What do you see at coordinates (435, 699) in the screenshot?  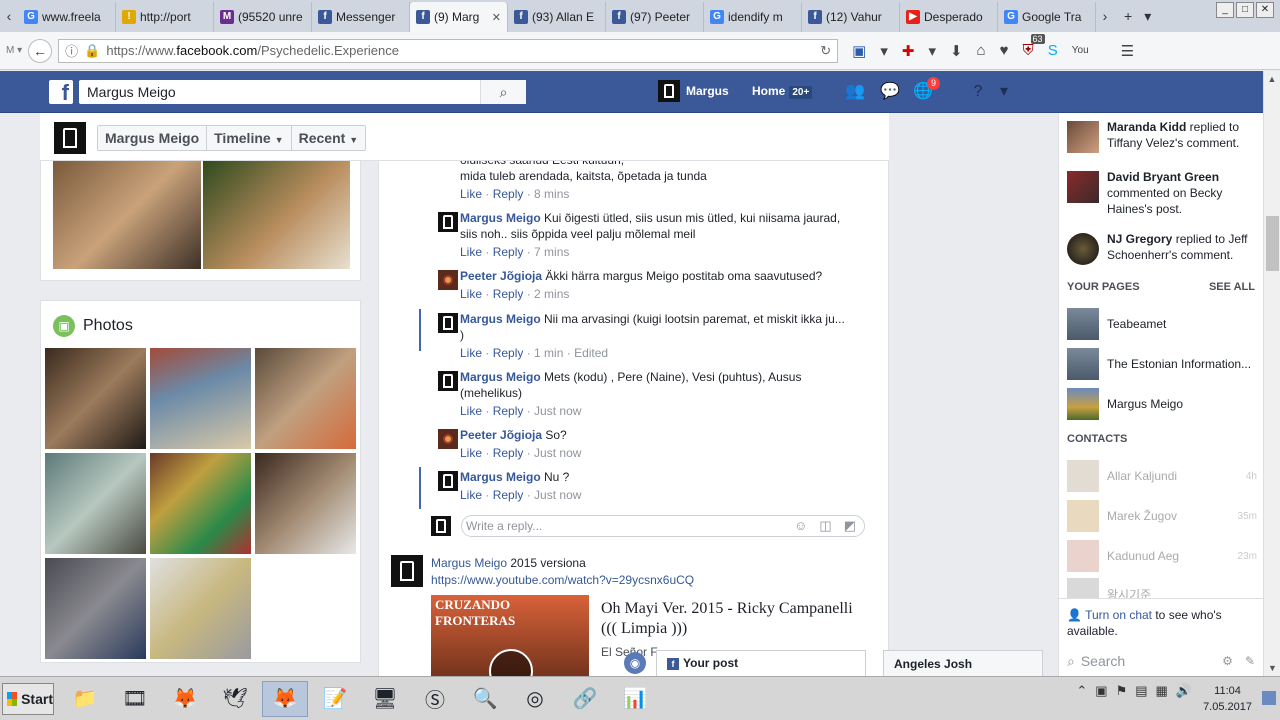 I see `skype-icon: Ⓢ` at bounding box center [435, 699].